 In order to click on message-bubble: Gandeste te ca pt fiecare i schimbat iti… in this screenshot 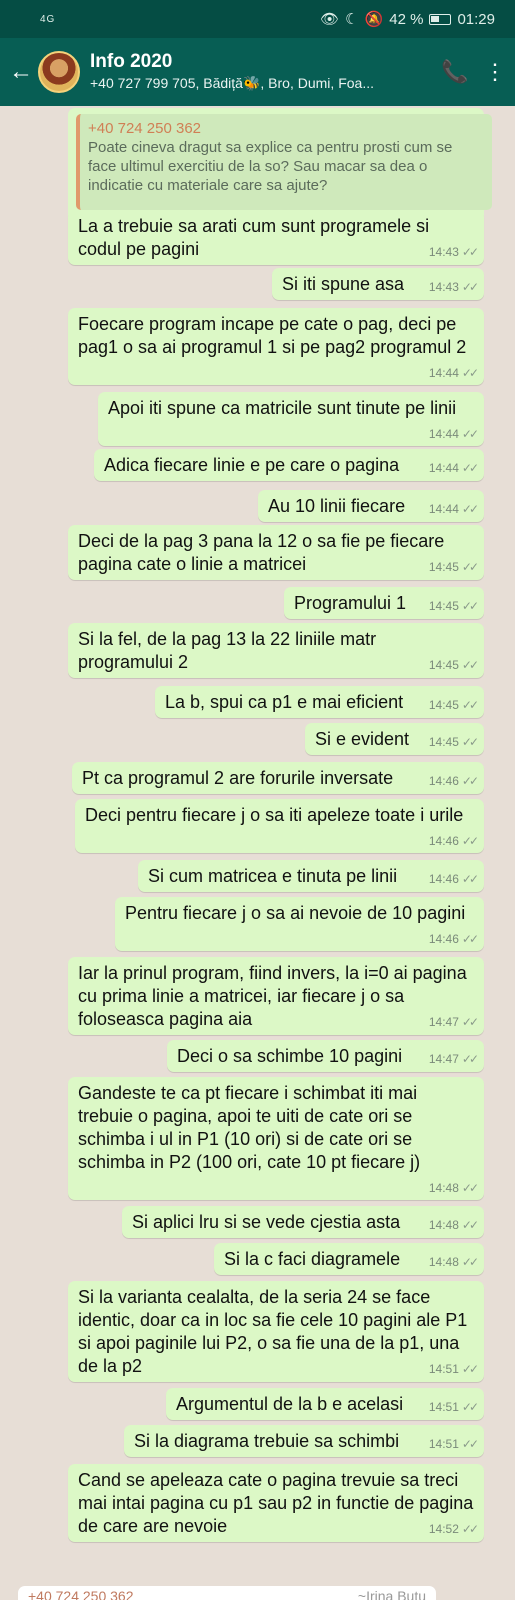, I will do `click(276, 1138)`.